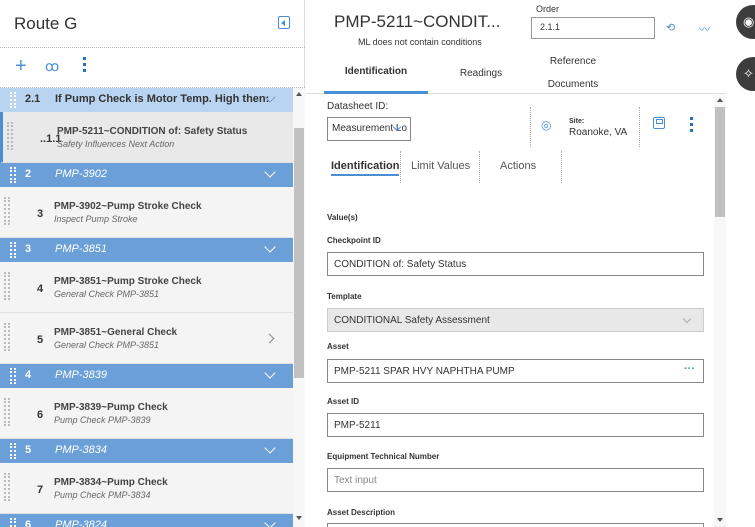  I want to click on route-header: Route G, so click(152, 24).